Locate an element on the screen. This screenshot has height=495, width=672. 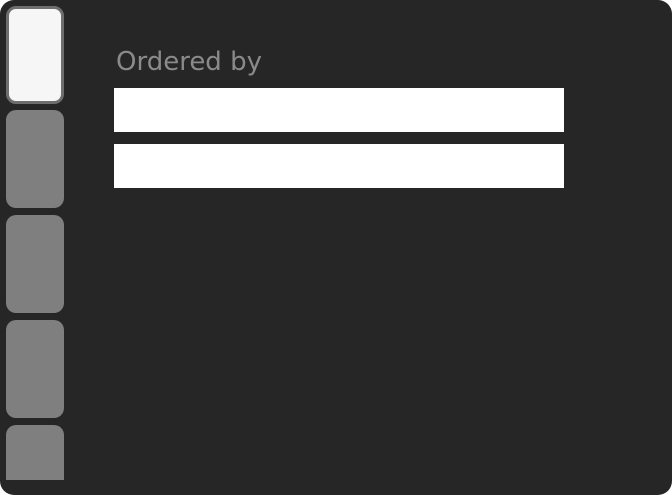
ordered-by-label: Ordered by is located at coordinates (189, 62).